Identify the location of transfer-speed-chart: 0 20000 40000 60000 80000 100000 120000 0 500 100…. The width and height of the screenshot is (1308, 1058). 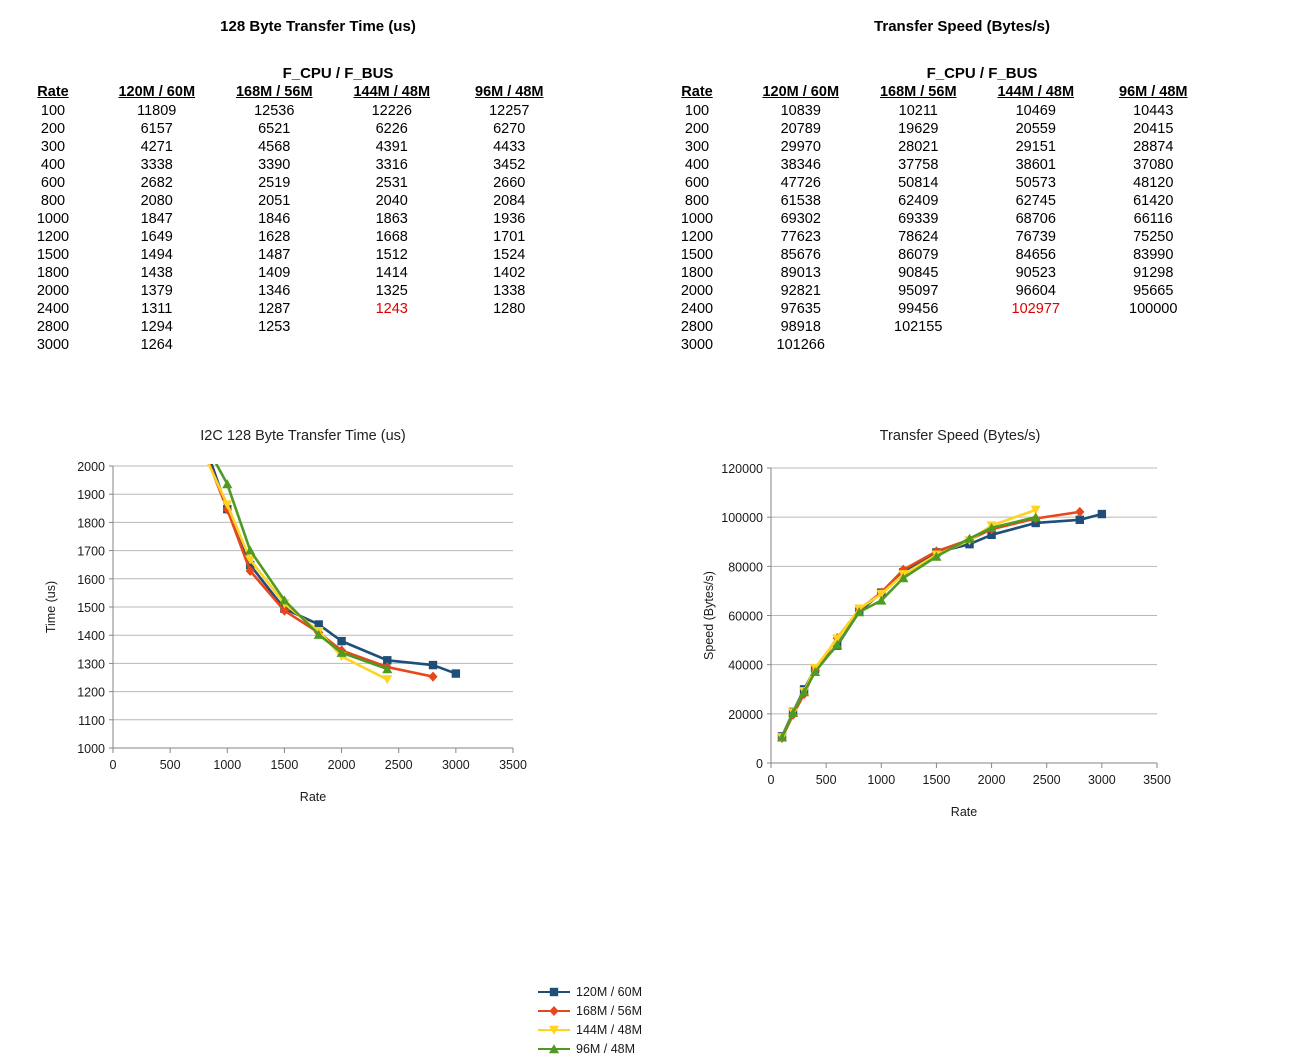
(936, 640).